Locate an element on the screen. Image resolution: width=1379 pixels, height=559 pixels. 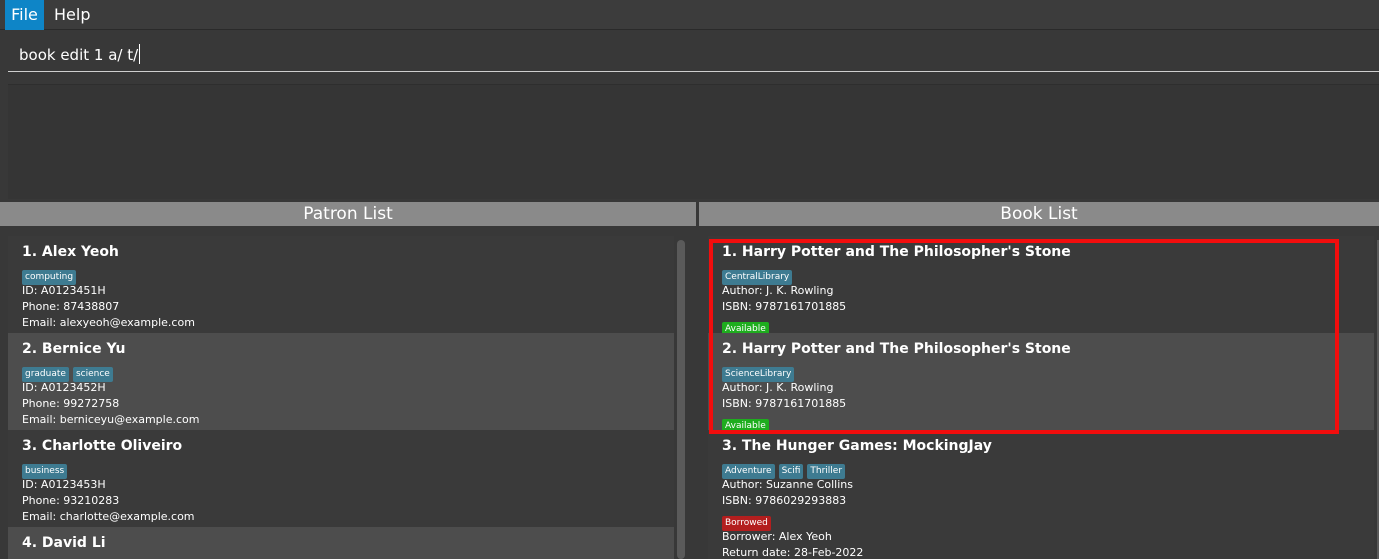
patron-card: 4. David Li is located at coordinates (341, 543).